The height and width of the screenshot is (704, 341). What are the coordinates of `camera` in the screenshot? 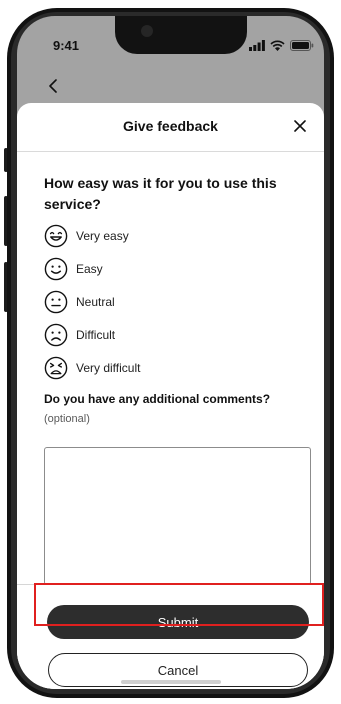 It's located at (147, 31).